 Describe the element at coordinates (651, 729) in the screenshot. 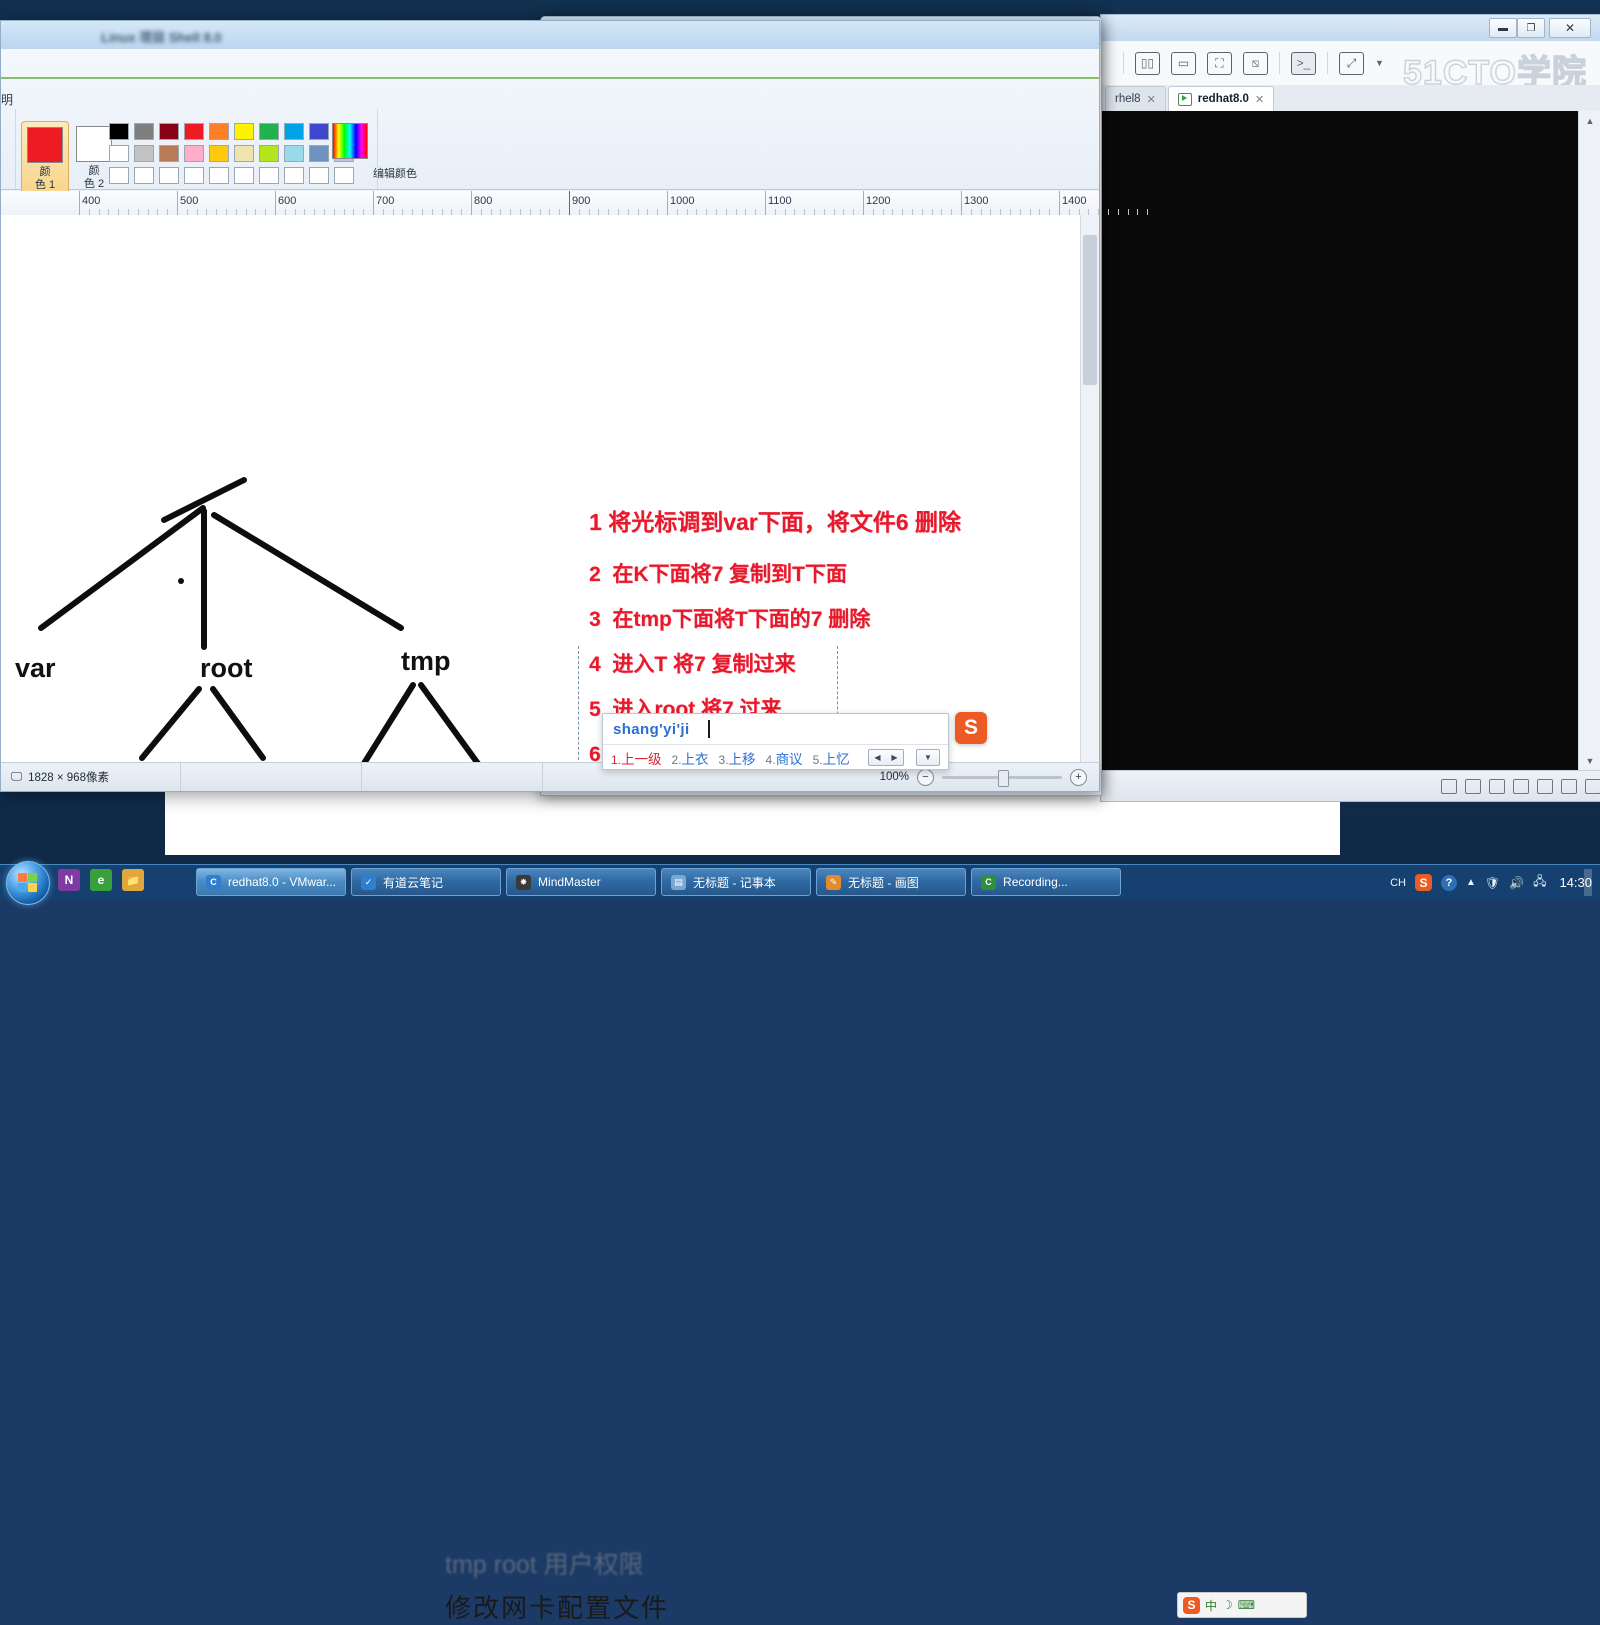

I see `ime-pinyin-input: shang'yi'ji` at that location.